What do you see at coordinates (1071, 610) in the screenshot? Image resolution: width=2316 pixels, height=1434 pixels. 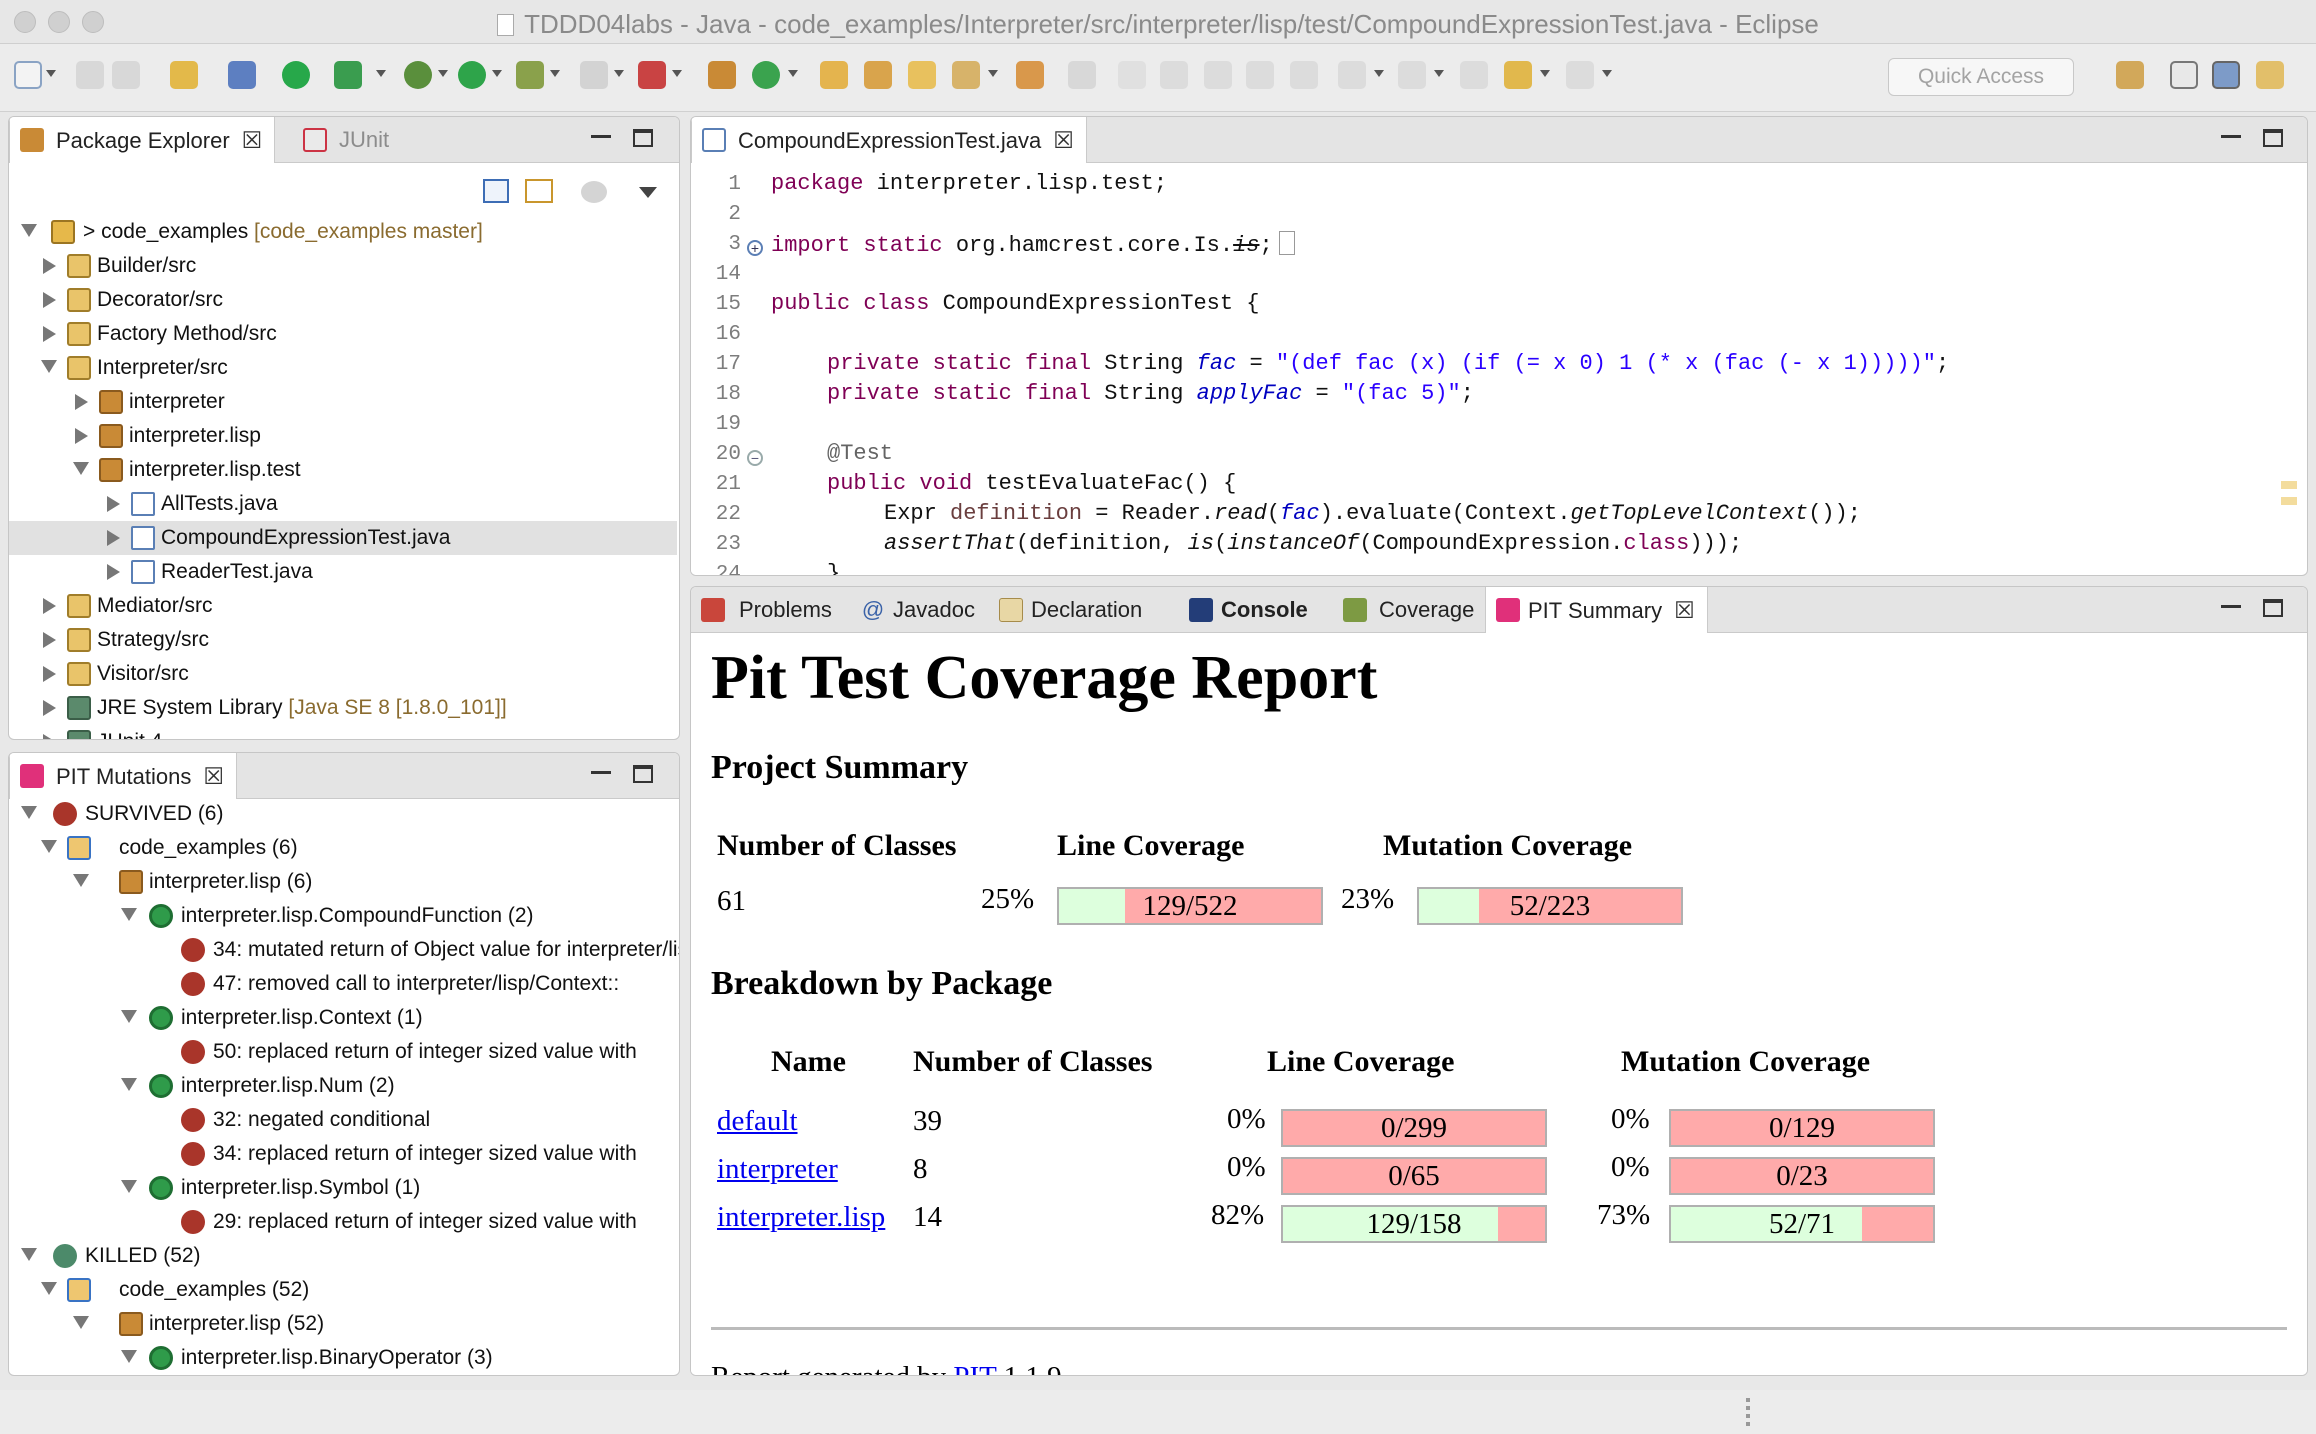 I see `tab-declaration: Declaration` at bounding box center [1071, 610].